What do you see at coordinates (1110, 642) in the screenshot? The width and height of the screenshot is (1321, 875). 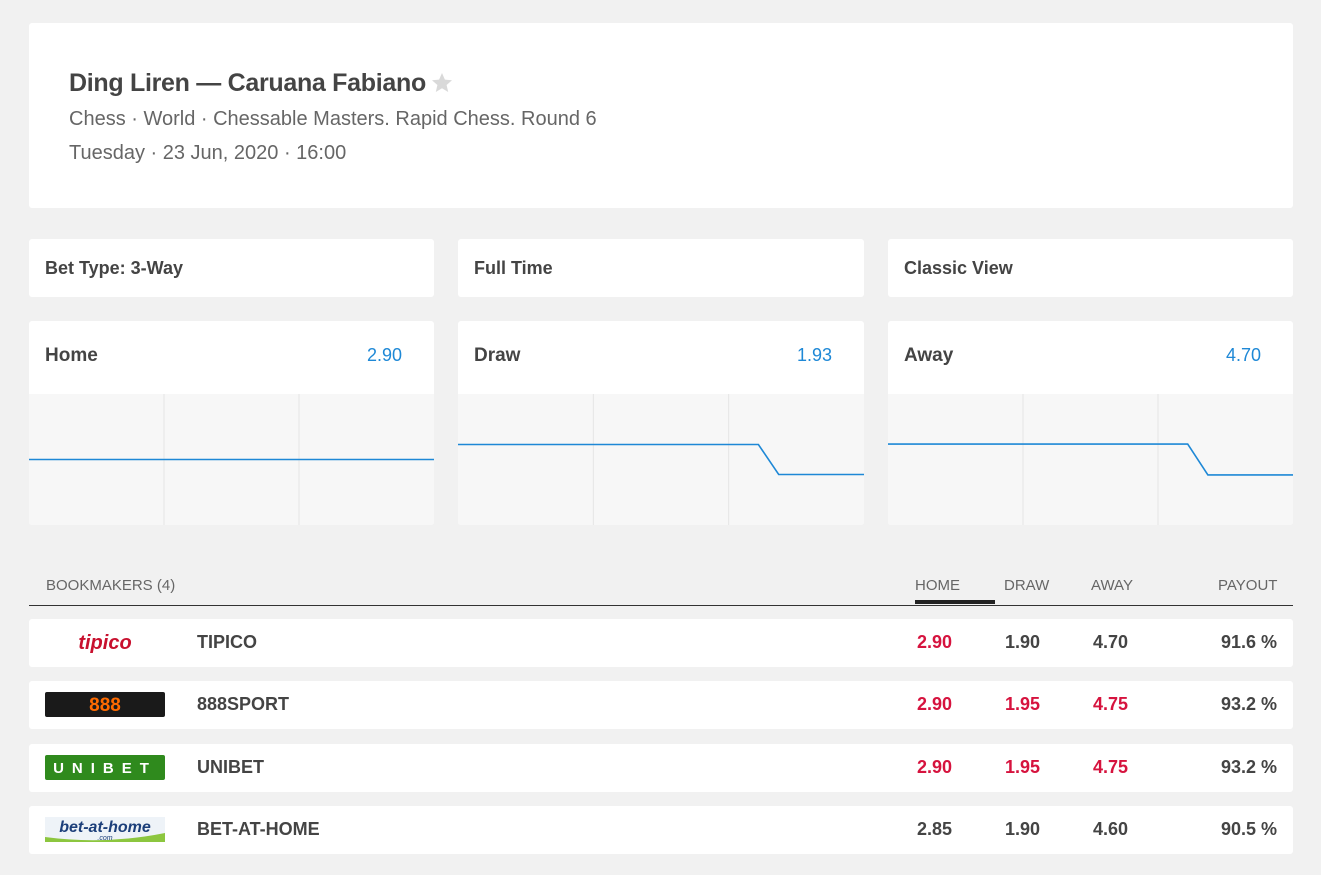 I see `odd-away: 4.70` at bounding box center [1110, 642].